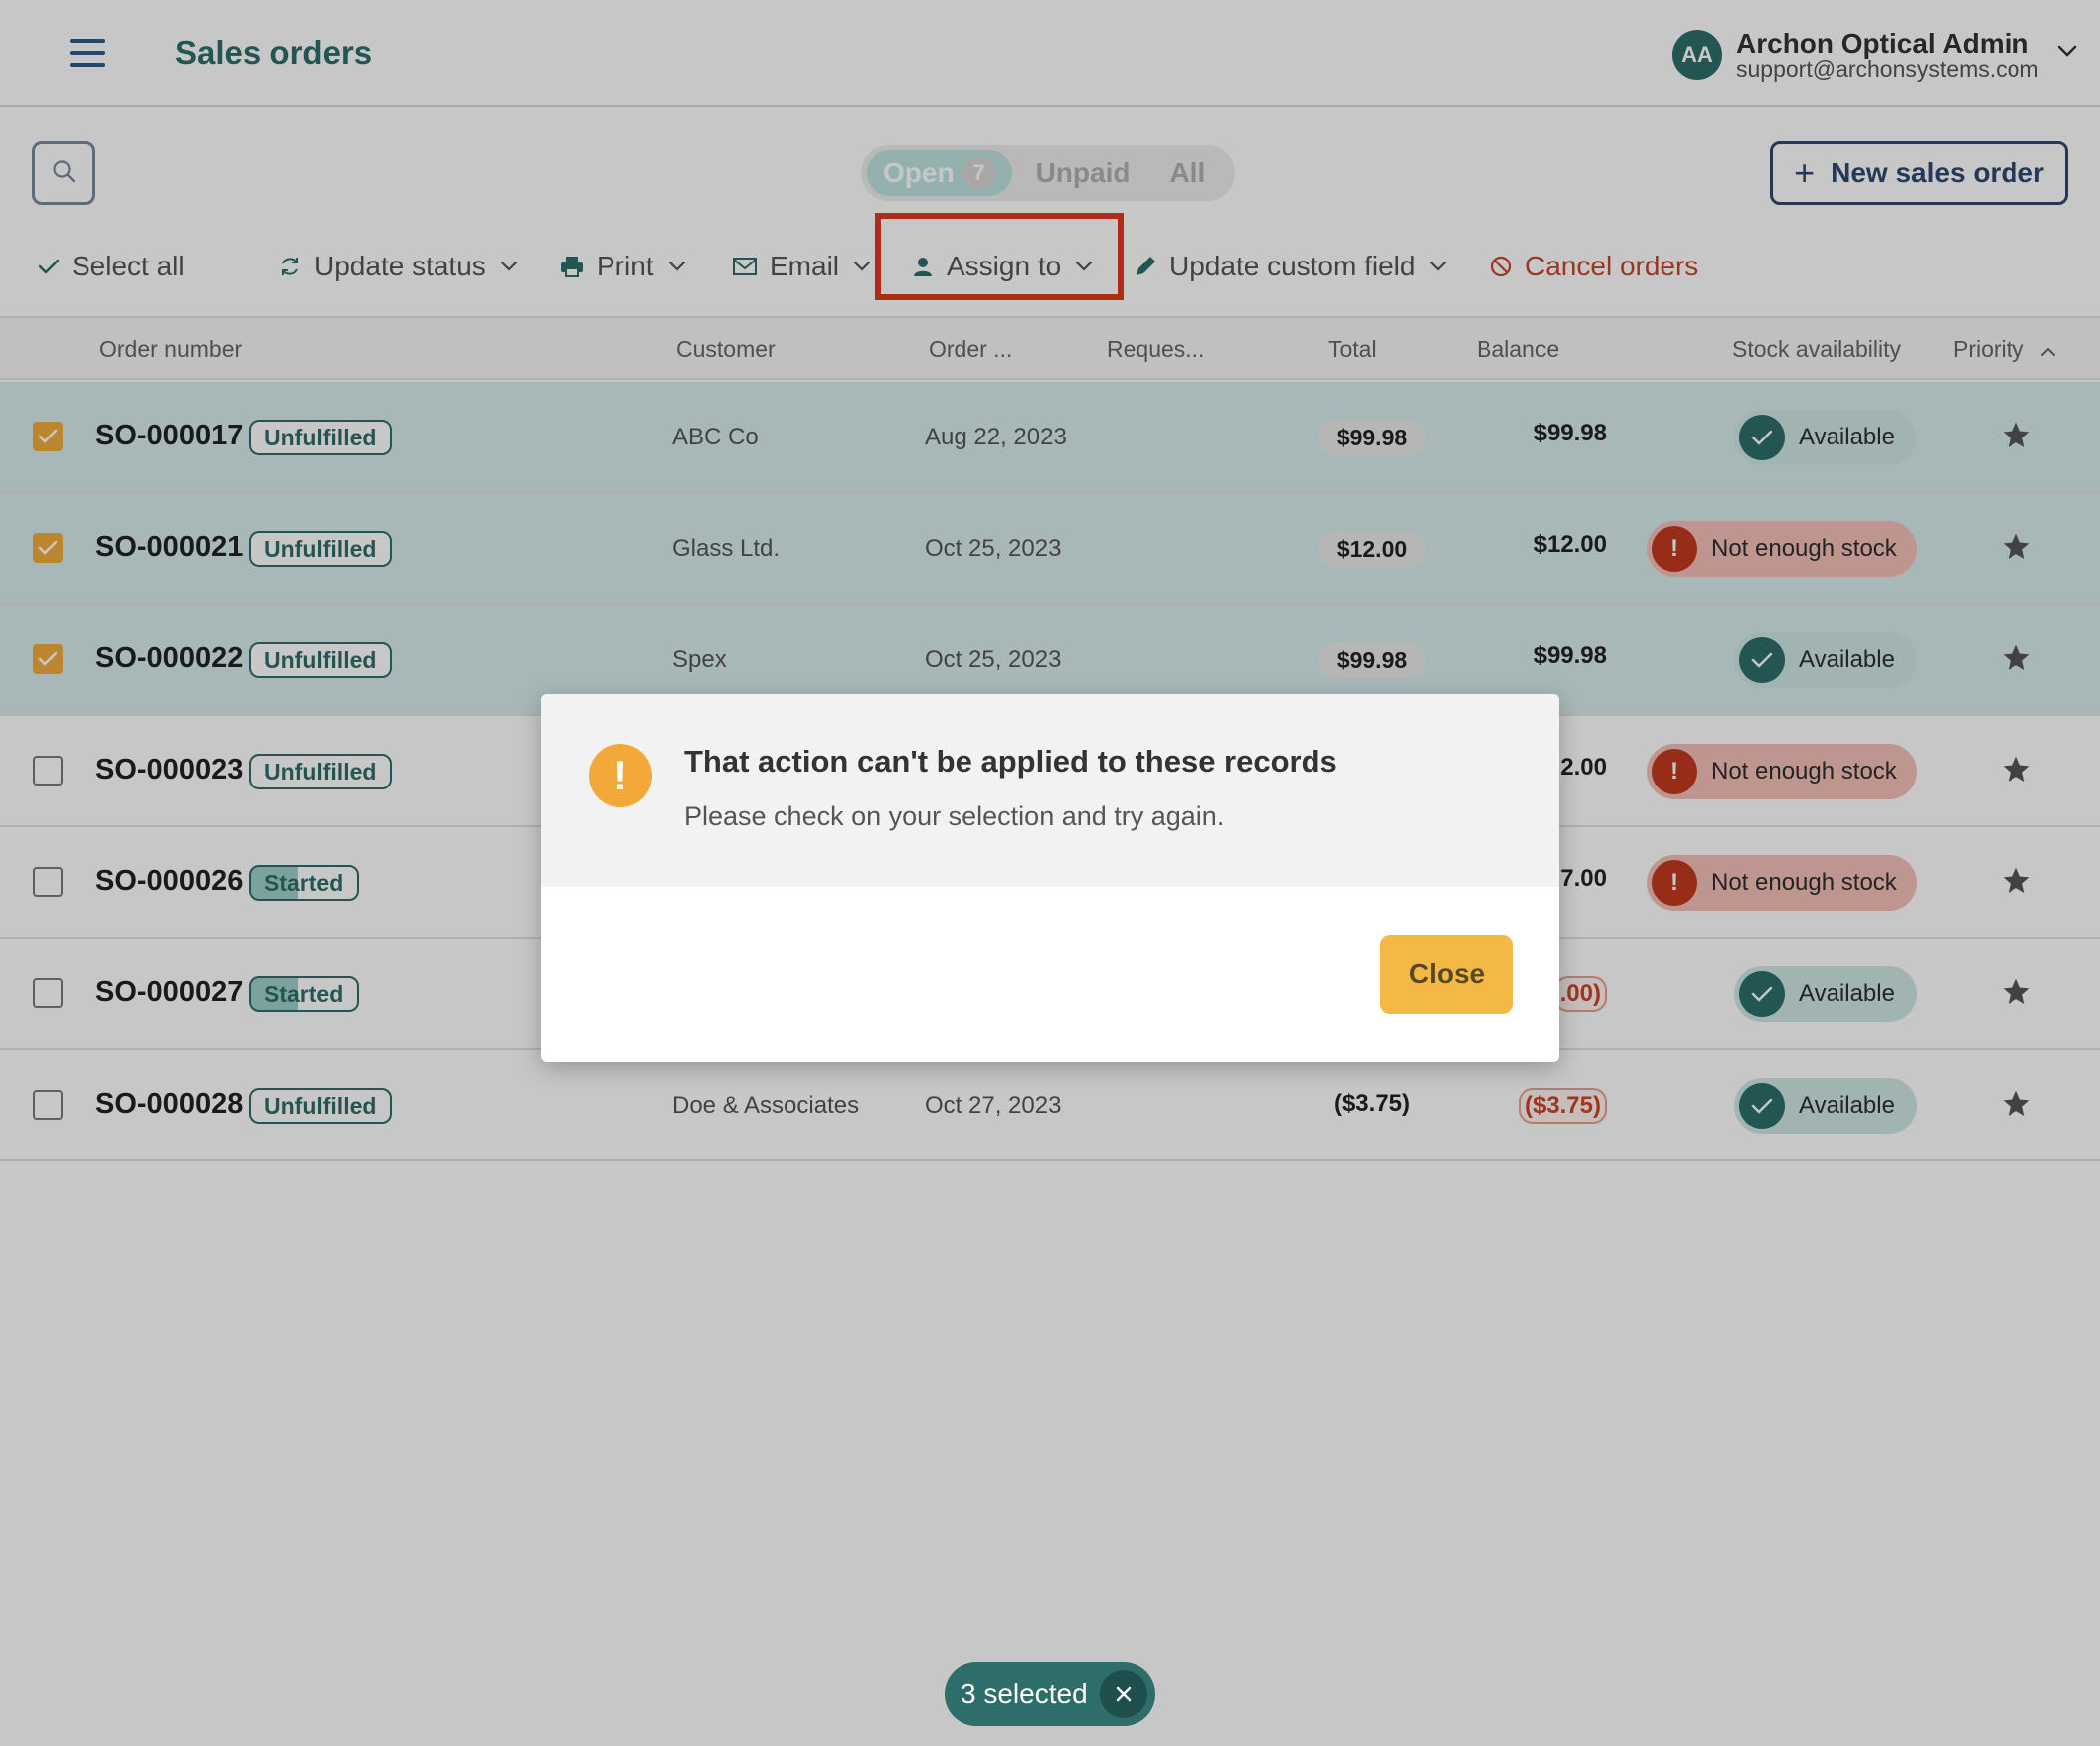 The image size is (2100, 1746). Describe the element at coordinates (1024, 1693) in the screenshot. I see `selection-count-label: 3 selected` at that location.